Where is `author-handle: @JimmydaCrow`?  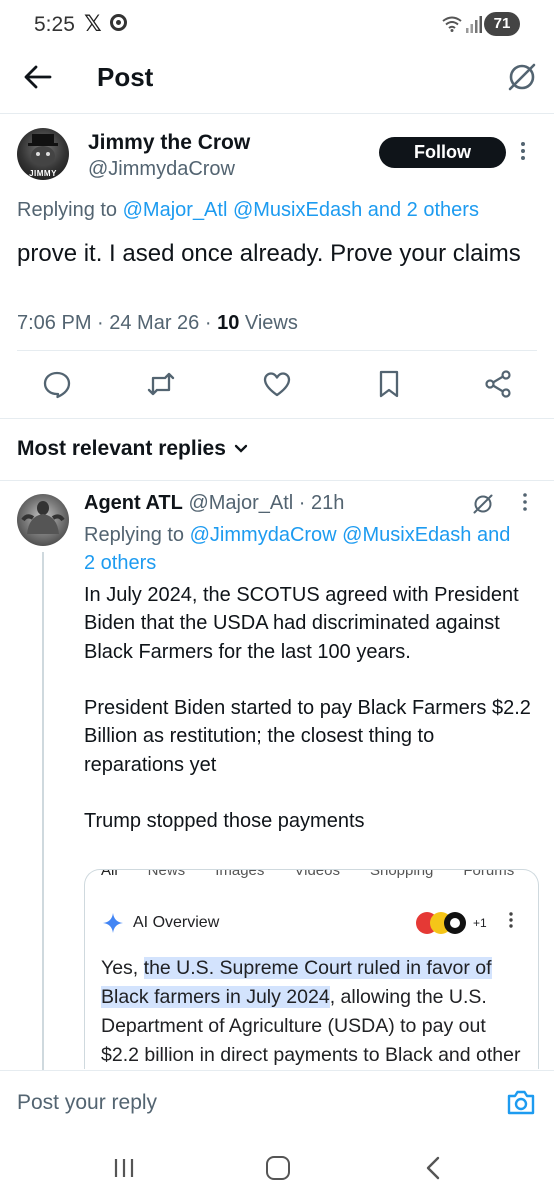
author-handle: @JimmydaCrow is located at coordinates (161, 169).